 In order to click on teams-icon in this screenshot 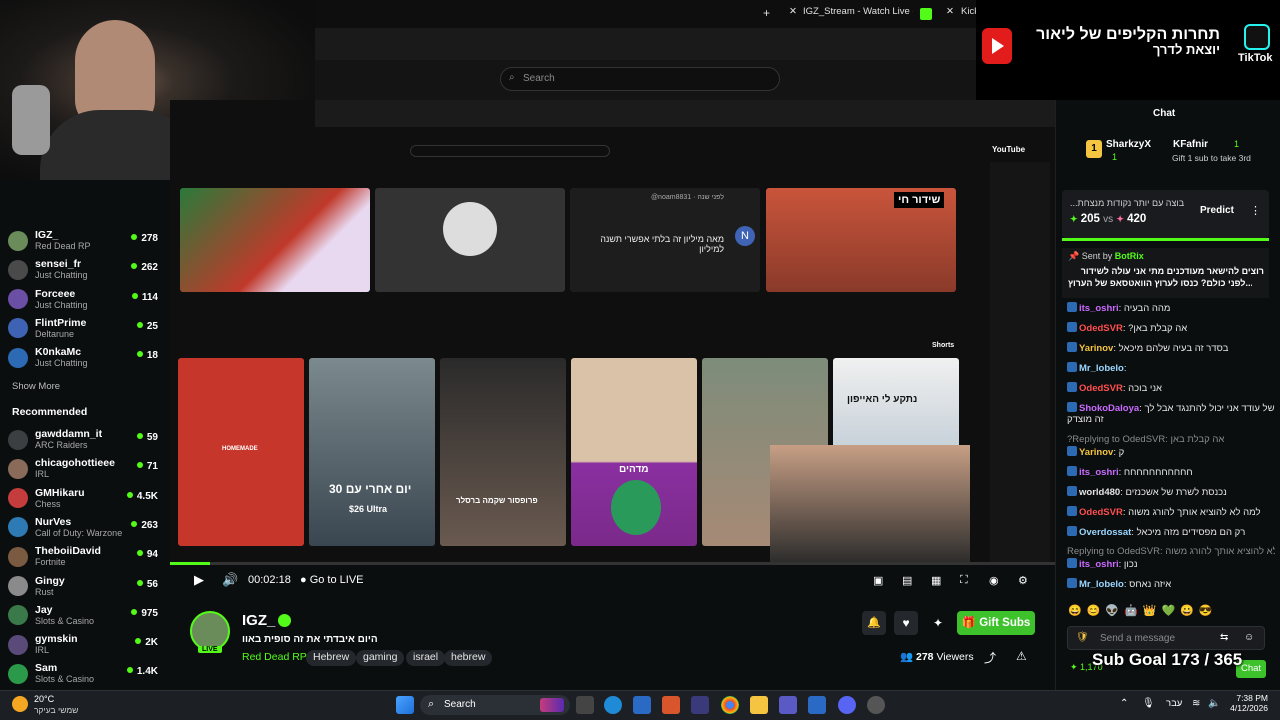, I will do `click(788, 705)`.